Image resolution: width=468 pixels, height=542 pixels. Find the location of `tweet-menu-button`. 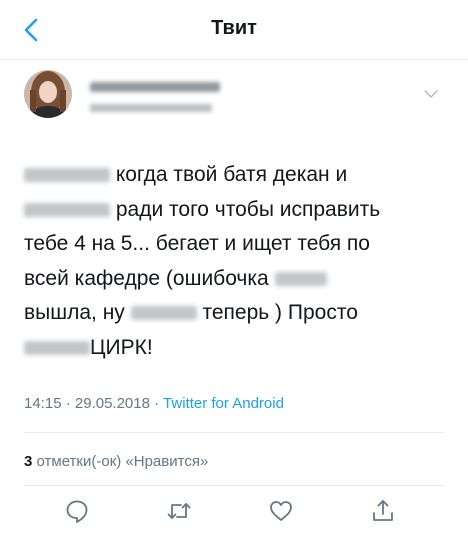

tweet-menu-button is located at coordinates (431, 92).